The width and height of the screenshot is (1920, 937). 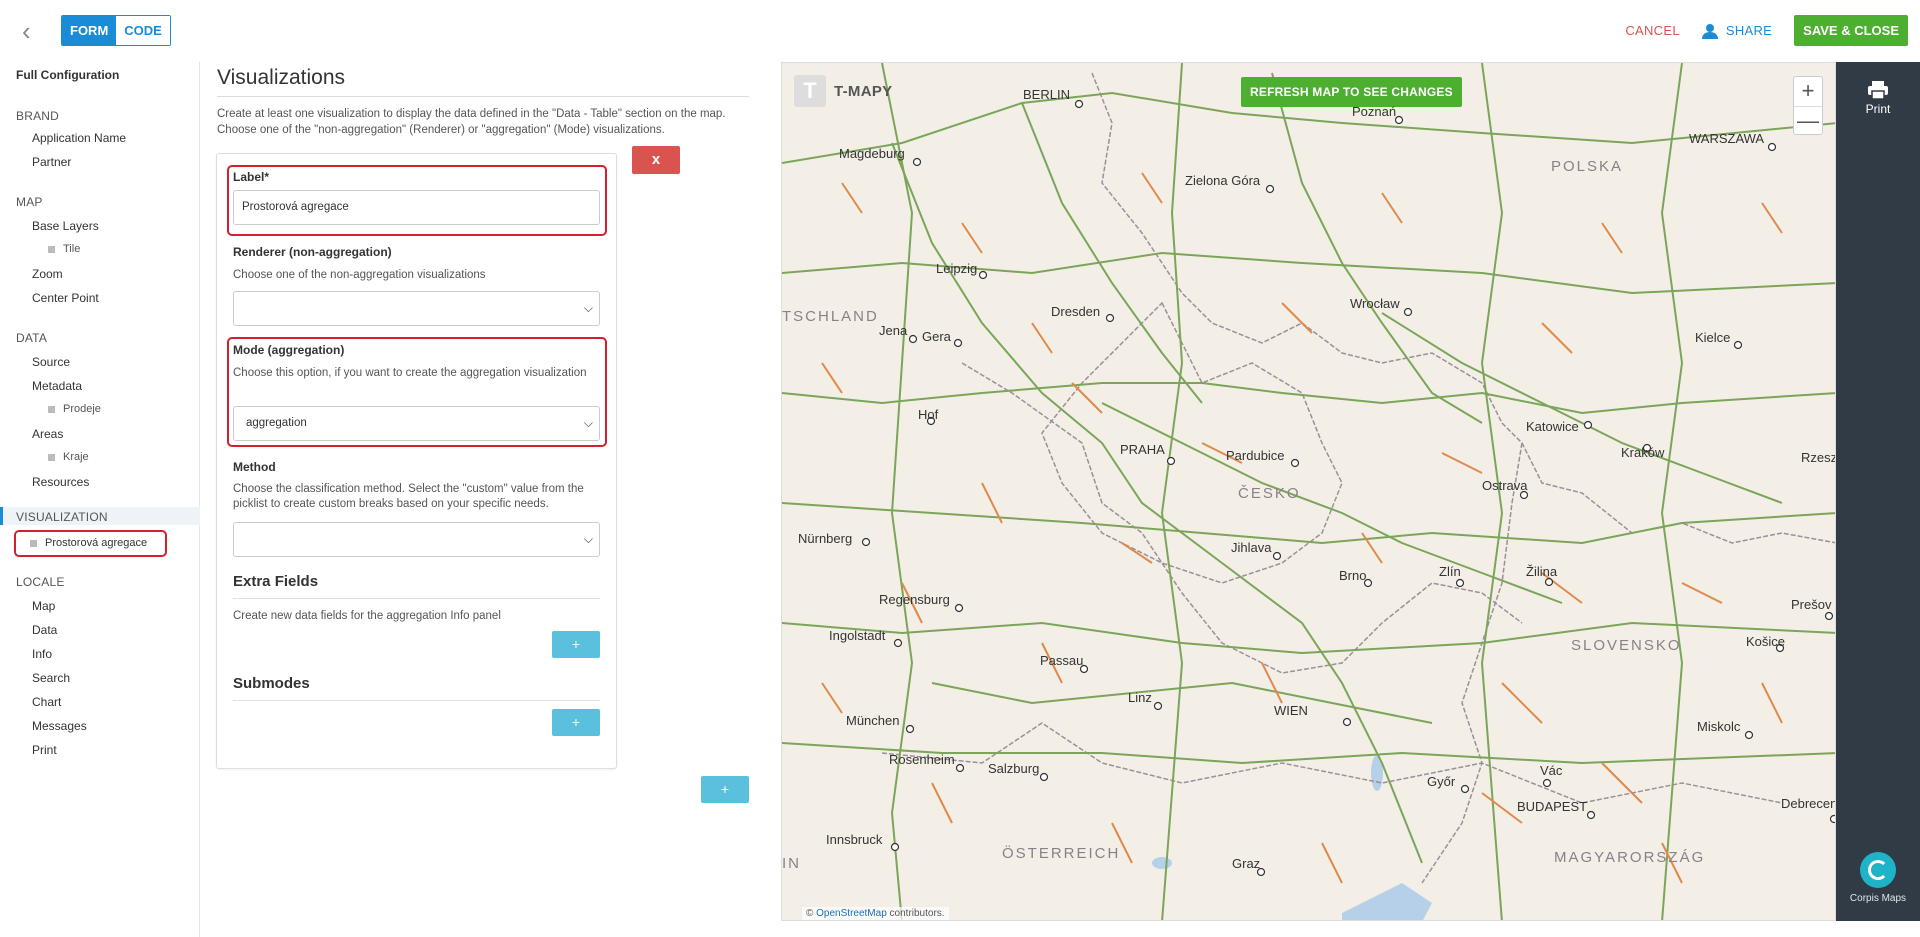 I want to click on map-country-label: ČESKO, so click(x=1269, y=493).